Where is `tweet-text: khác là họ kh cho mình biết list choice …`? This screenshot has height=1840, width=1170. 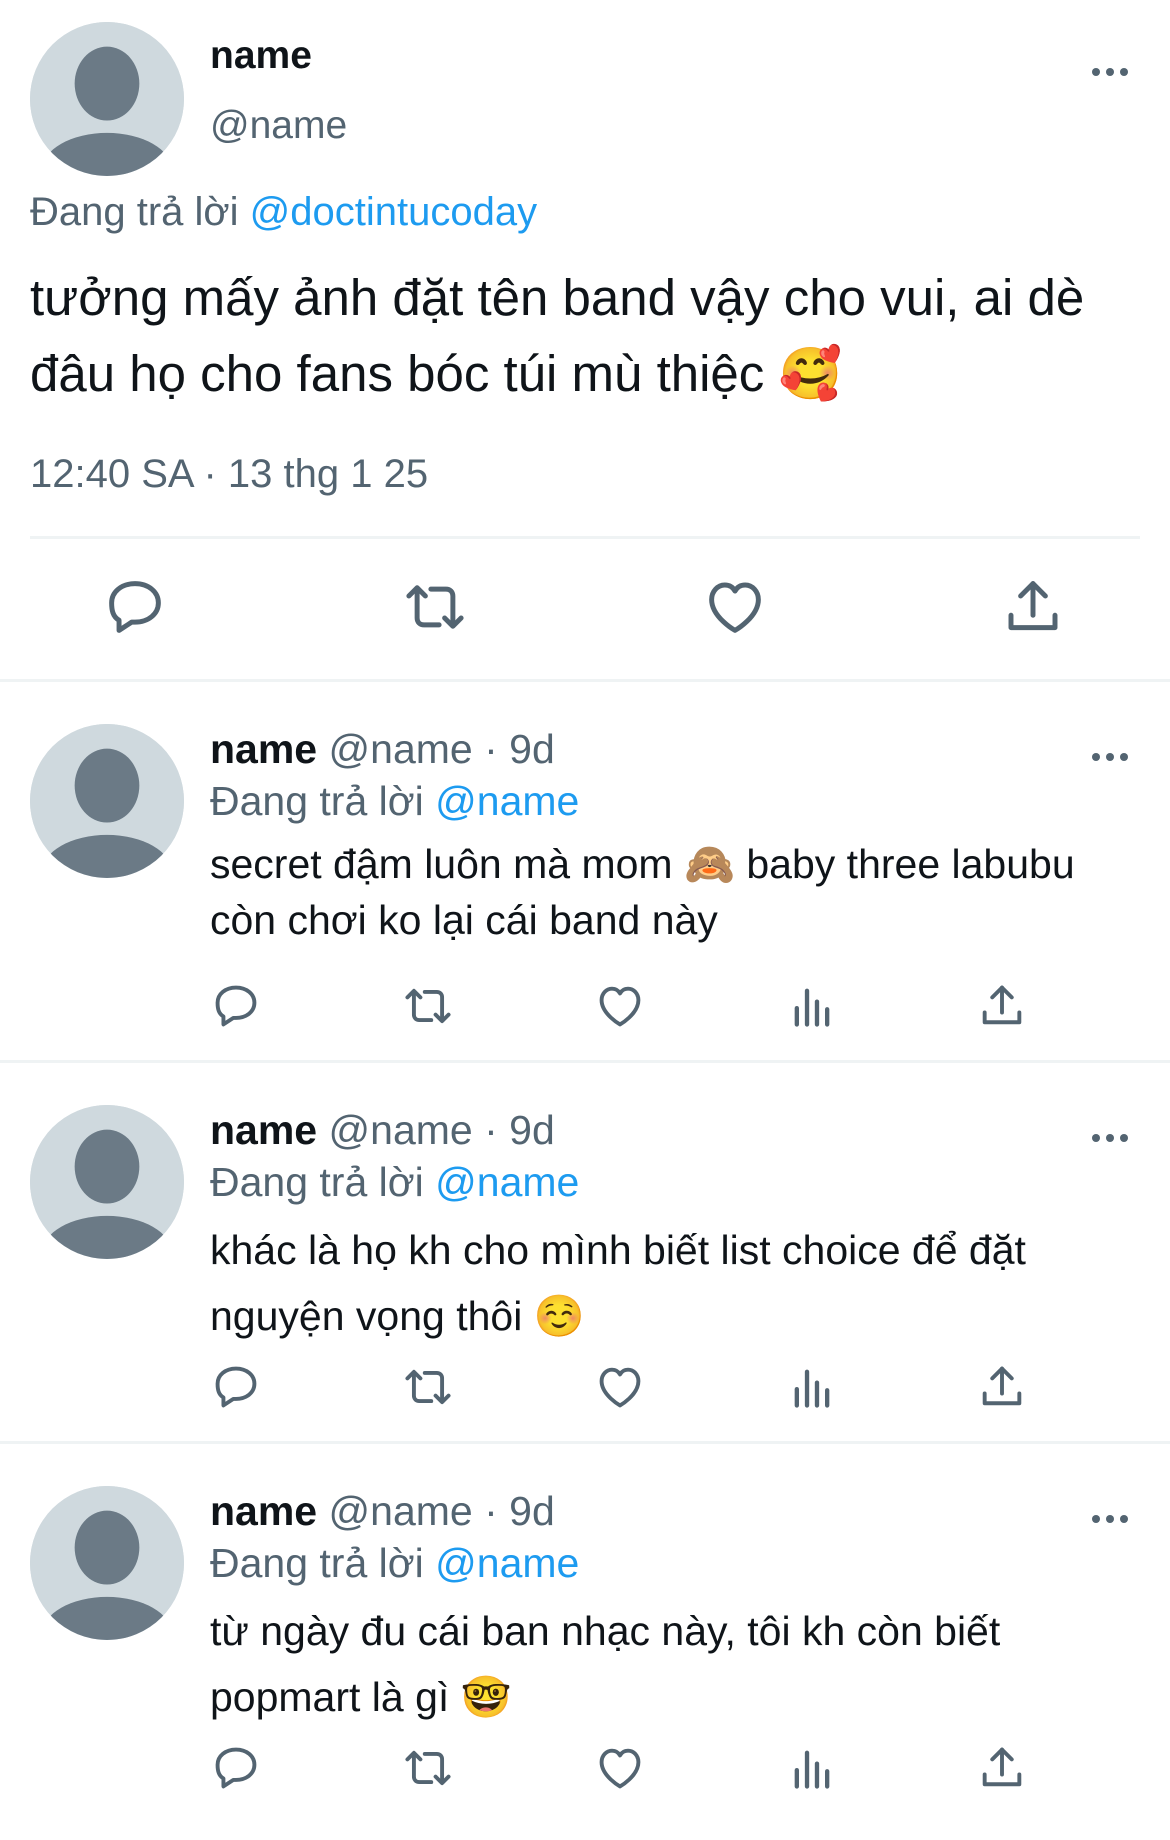 tweet-text: khác là họ kh cho mình biết list choice … is located at coordinates (618, 1283).